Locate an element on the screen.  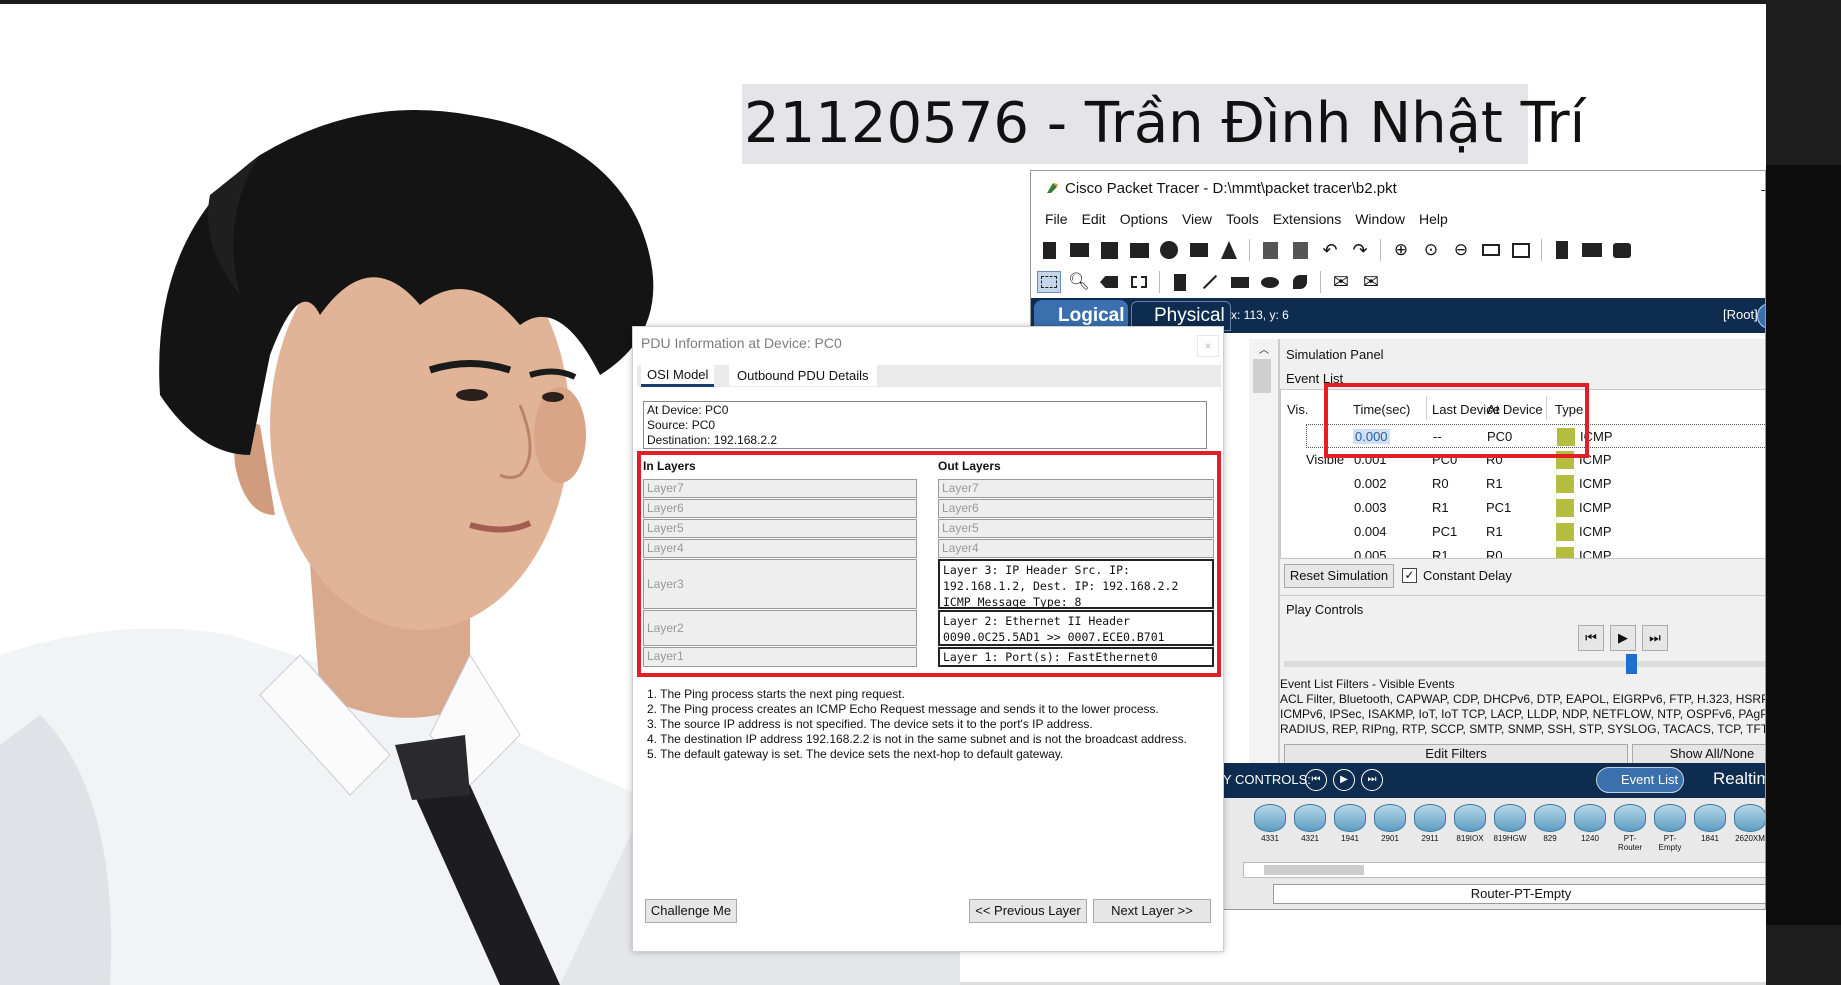
undo-icon: ↶ is located at coordinates (1330, 250).